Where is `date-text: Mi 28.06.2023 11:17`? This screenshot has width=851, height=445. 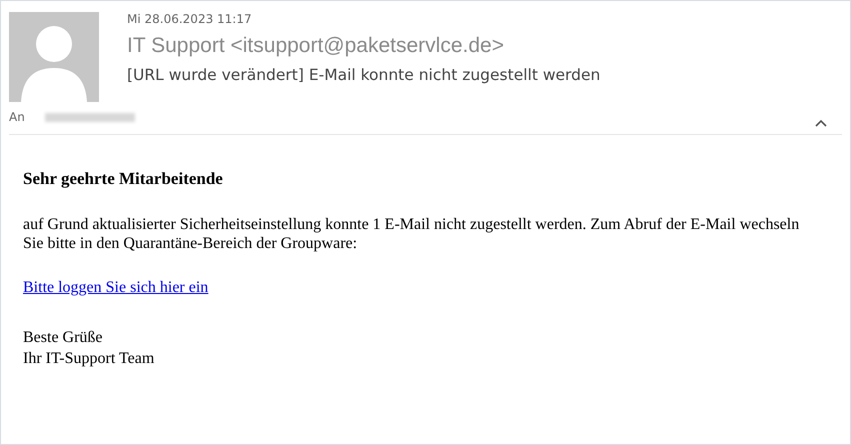 date-text: Mi 28.06.2023 11:17 is located at coordinates (190, 19).